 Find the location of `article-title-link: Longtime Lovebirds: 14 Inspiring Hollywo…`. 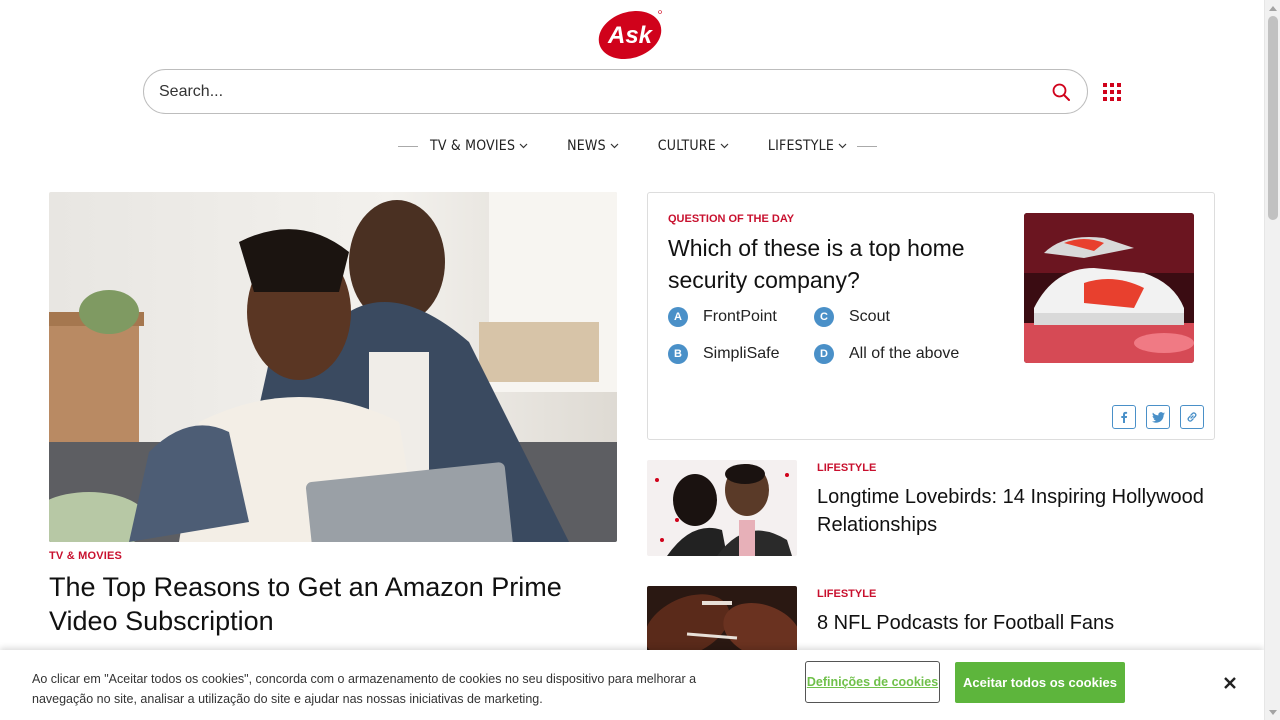

article-title-link: Longtime Lovebirds: 14 Inspiring Hollywo… is located at coordinates (1014, 511).